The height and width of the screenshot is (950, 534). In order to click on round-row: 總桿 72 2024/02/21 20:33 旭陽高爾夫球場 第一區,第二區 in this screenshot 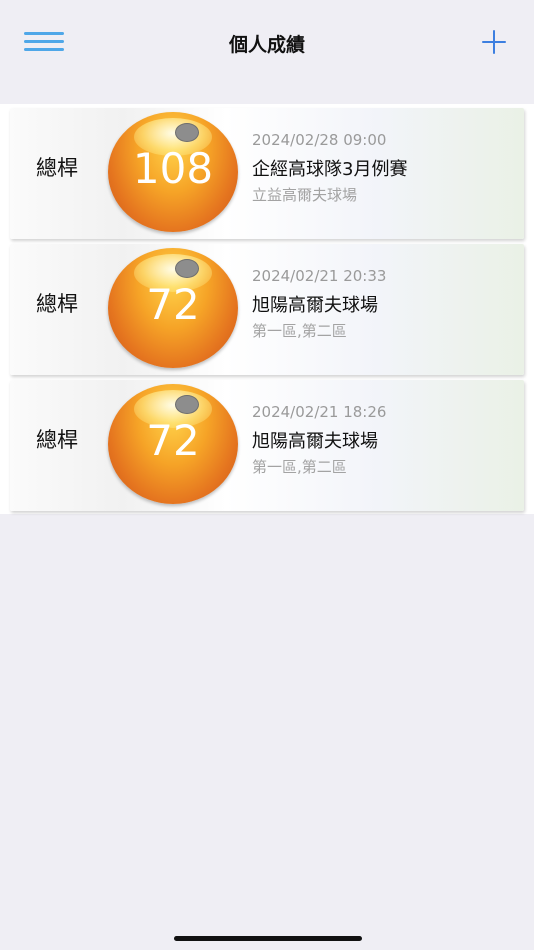, I will do `click(267, 309)`.